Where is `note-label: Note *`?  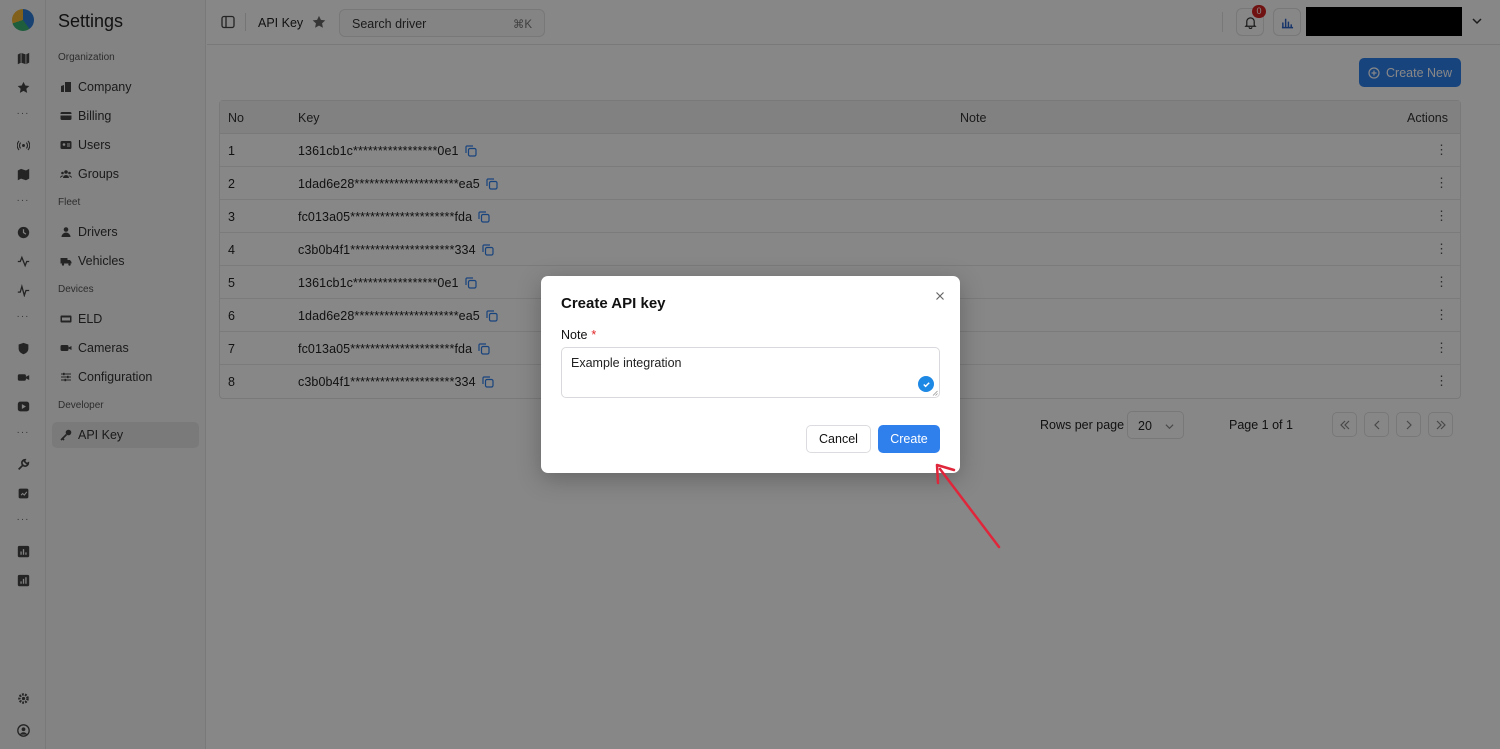 note-label: Note * is located at coordinates (578, 335).